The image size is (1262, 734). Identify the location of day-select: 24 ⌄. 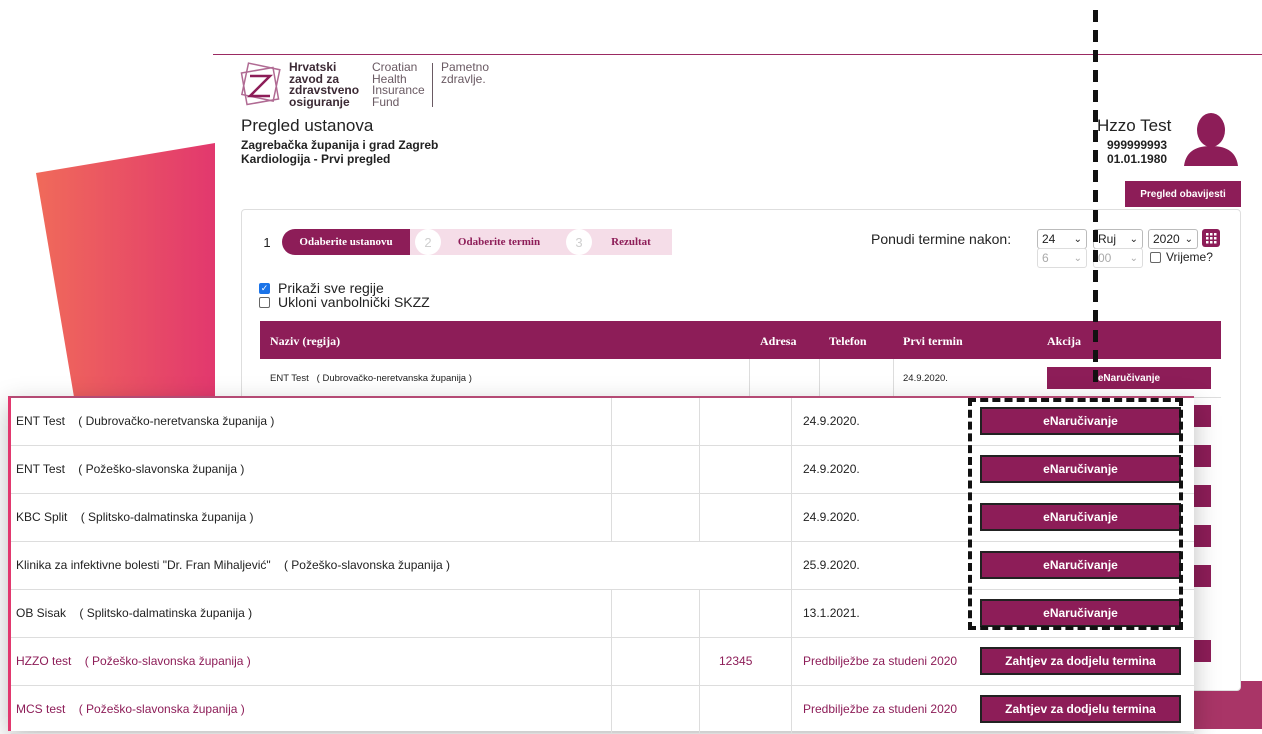
(1062, 239).